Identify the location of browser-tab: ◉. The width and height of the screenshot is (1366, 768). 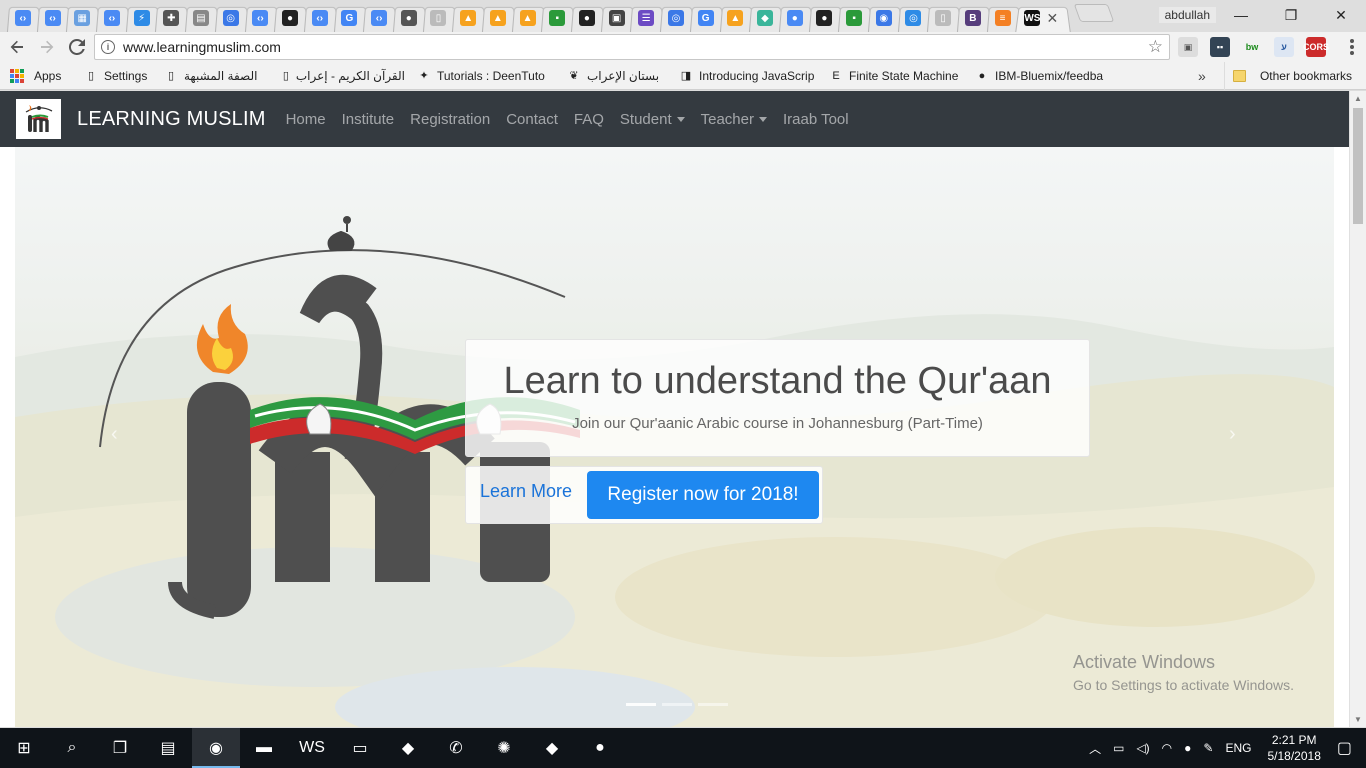
(884, 18).